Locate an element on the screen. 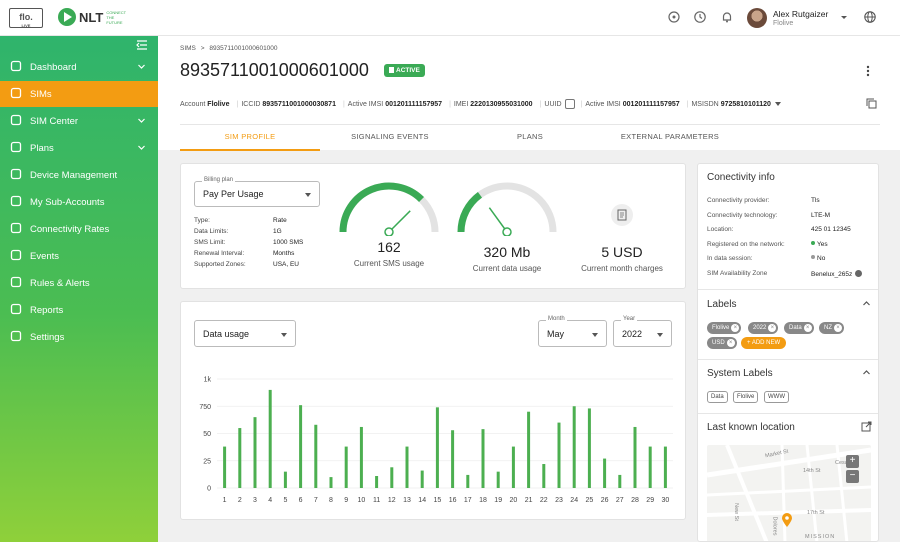 The image size is (900, 542). y-tick-label: 750 is located at coordinates (205, 407).